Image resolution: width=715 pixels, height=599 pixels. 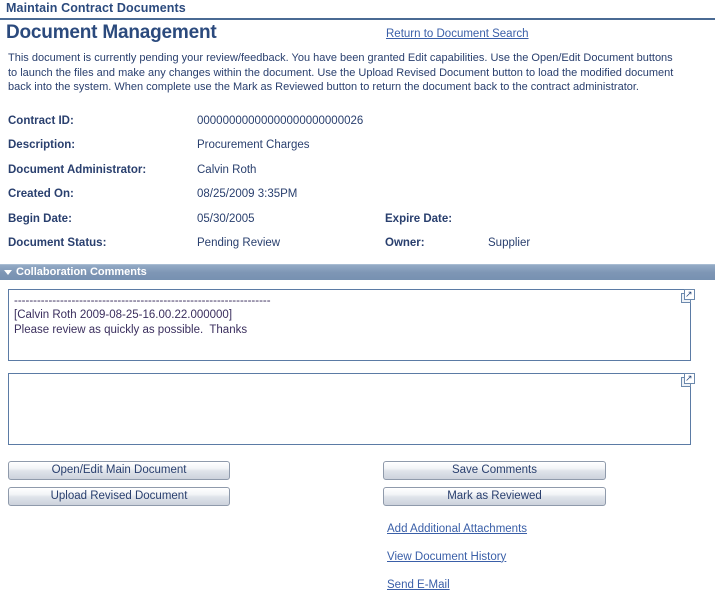 I want to click on page-title: Document Management, so click(x=111, y=32).